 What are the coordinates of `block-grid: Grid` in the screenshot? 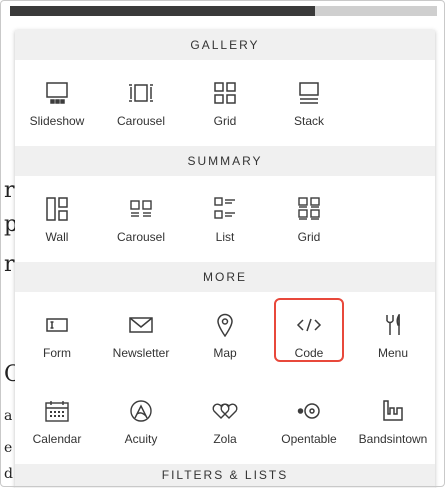 It's located at (225, 103).